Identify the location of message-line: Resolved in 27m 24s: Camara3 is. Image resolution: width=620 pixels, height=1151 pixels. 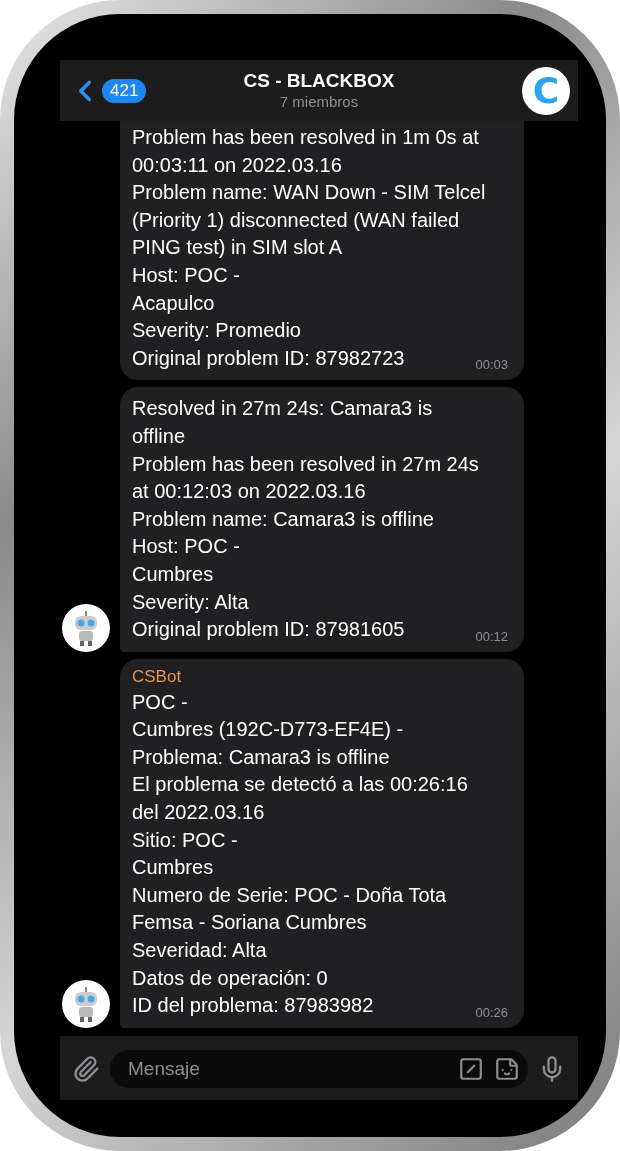
(282, 409).